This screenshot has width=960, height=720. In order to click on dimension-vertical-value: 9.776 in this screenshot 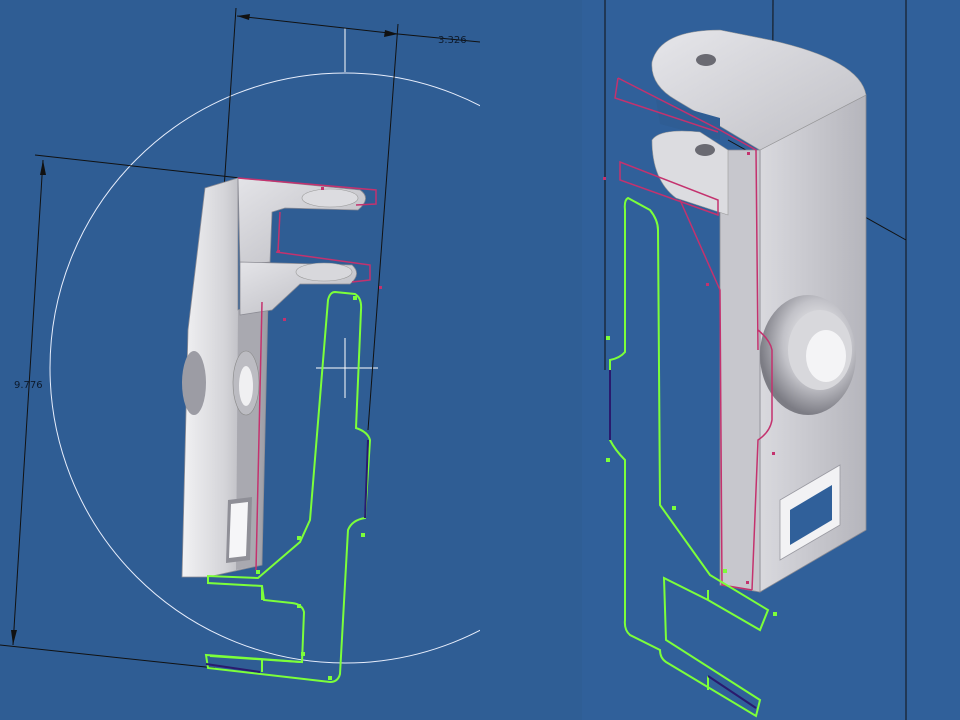, I will do `click(28, 385)`.